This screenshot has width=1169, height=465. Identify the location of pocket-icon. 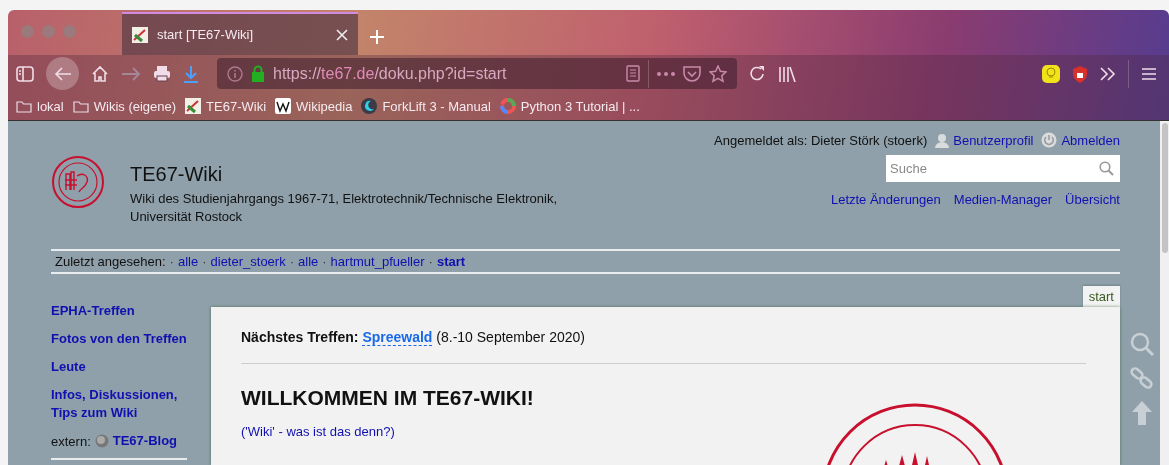
(692, 73).